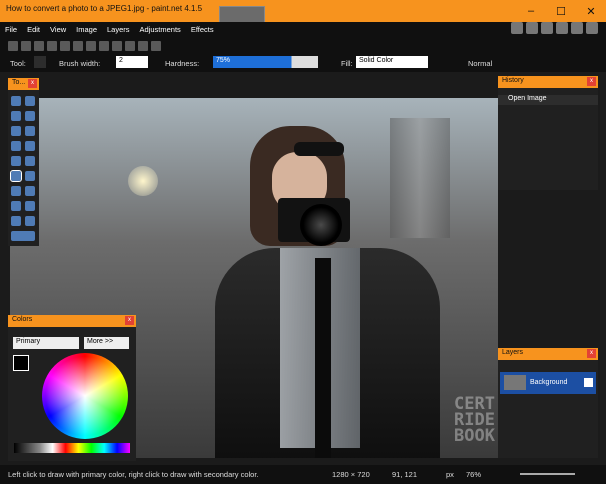 This screenshot has width=606, height=484. I want to click on history-toggle-icon, so click(532, 28).